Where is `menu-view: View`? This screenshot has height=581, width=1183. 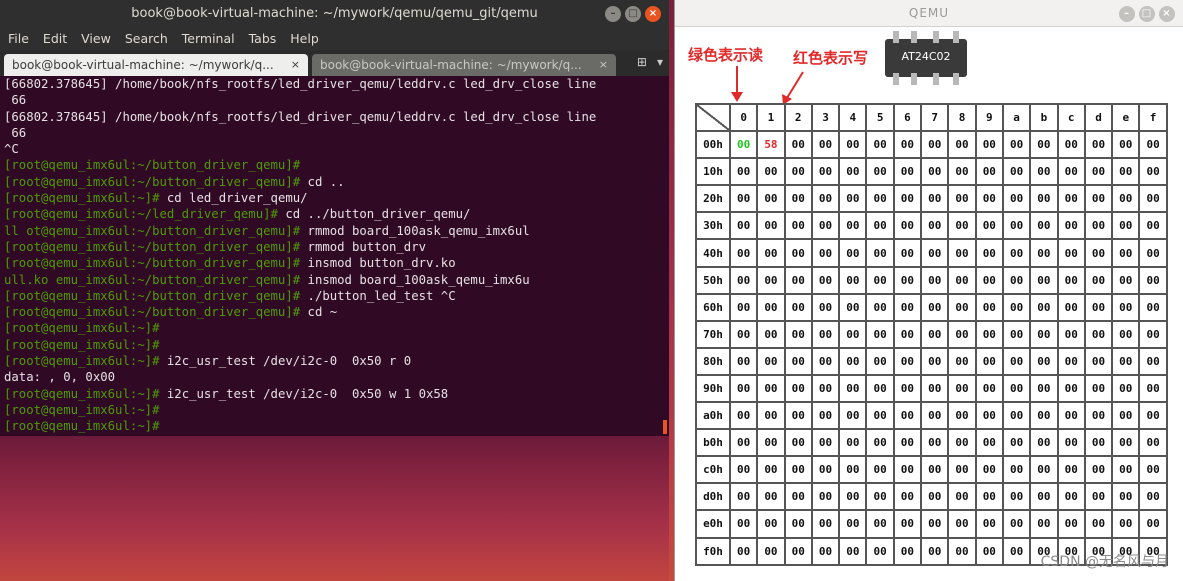 menu-view: View is located at coordinates (96, 39).